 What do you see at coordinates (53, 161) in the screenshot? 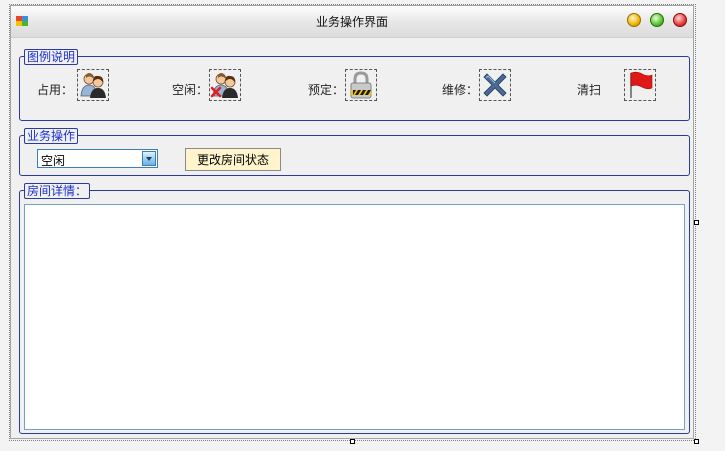
I see `room-status-select-value: 空闲` at bounding box center [53, 161].